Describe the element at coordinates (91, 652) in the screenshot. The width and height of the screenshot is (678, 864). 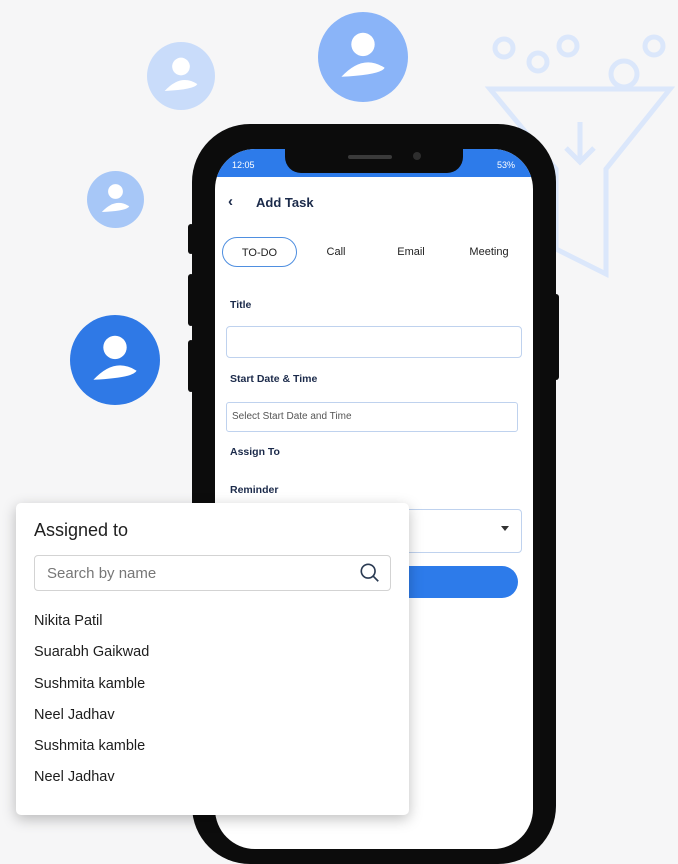
I see `assignee-option: Suarabh Gaikwad` at that location.